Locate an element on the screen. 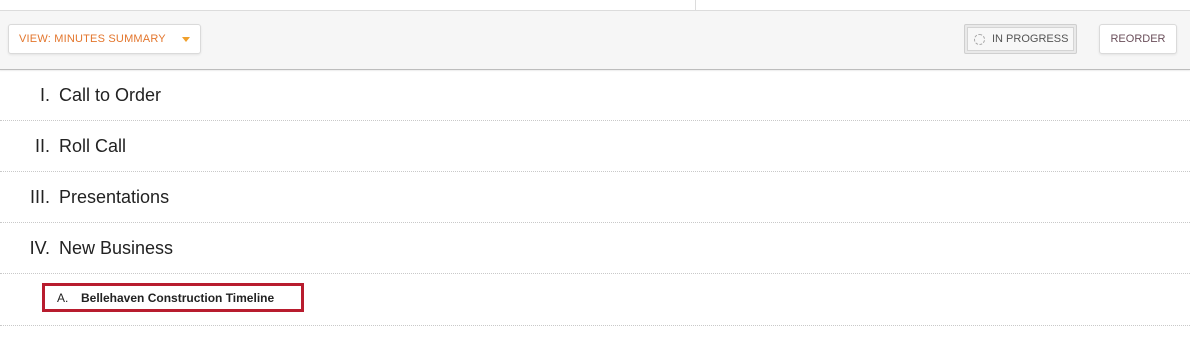  view-selector-dropdown: VIEW: MINUTES SUMMARY is located at coordinates (104, 39).